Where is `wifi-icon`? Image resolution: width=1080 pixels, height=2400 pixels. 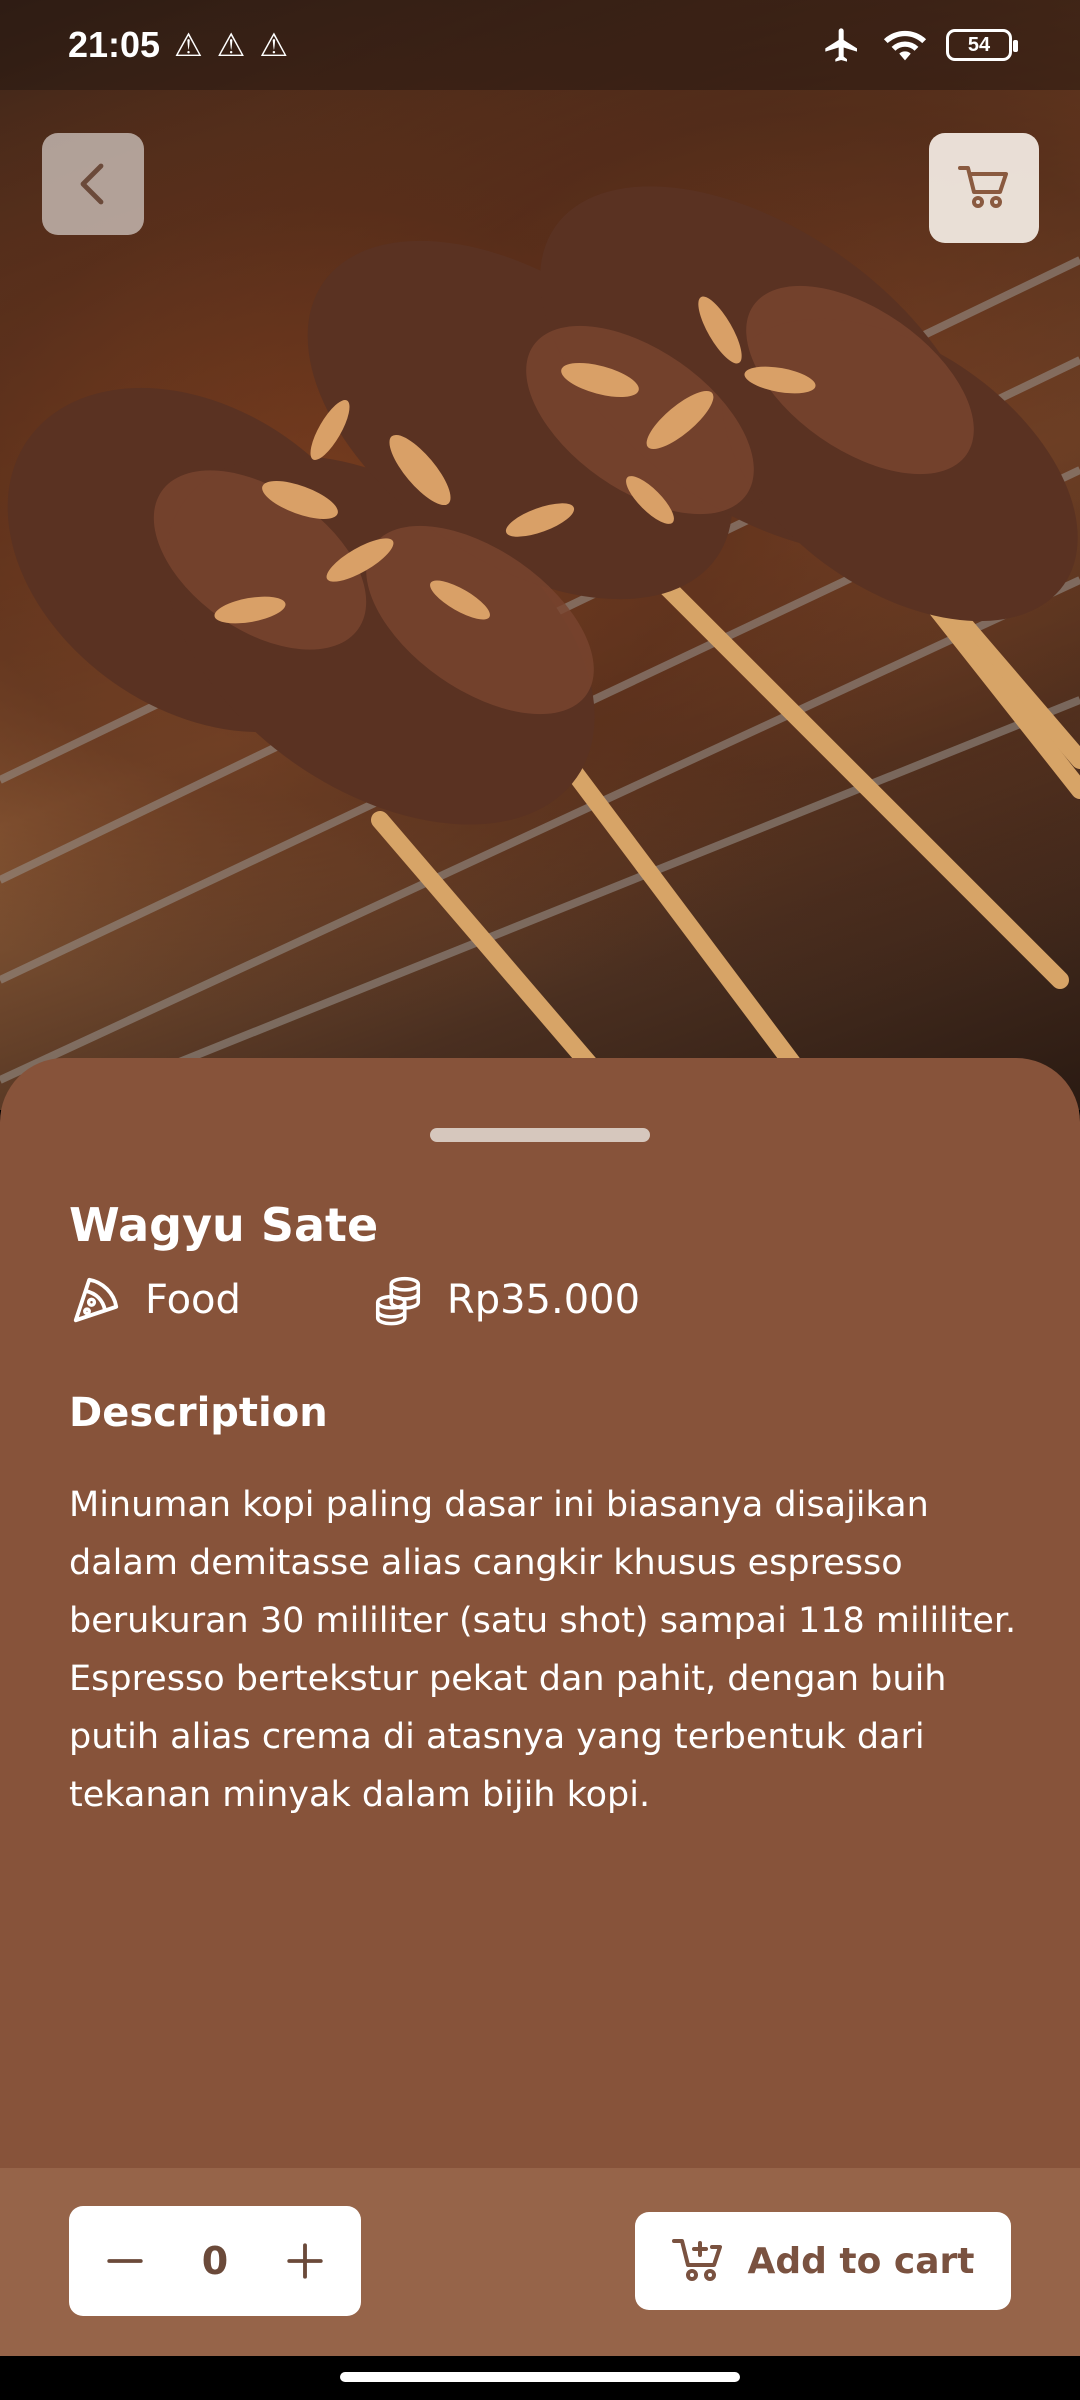 wifi-icon is located at coordinates (905, 45).